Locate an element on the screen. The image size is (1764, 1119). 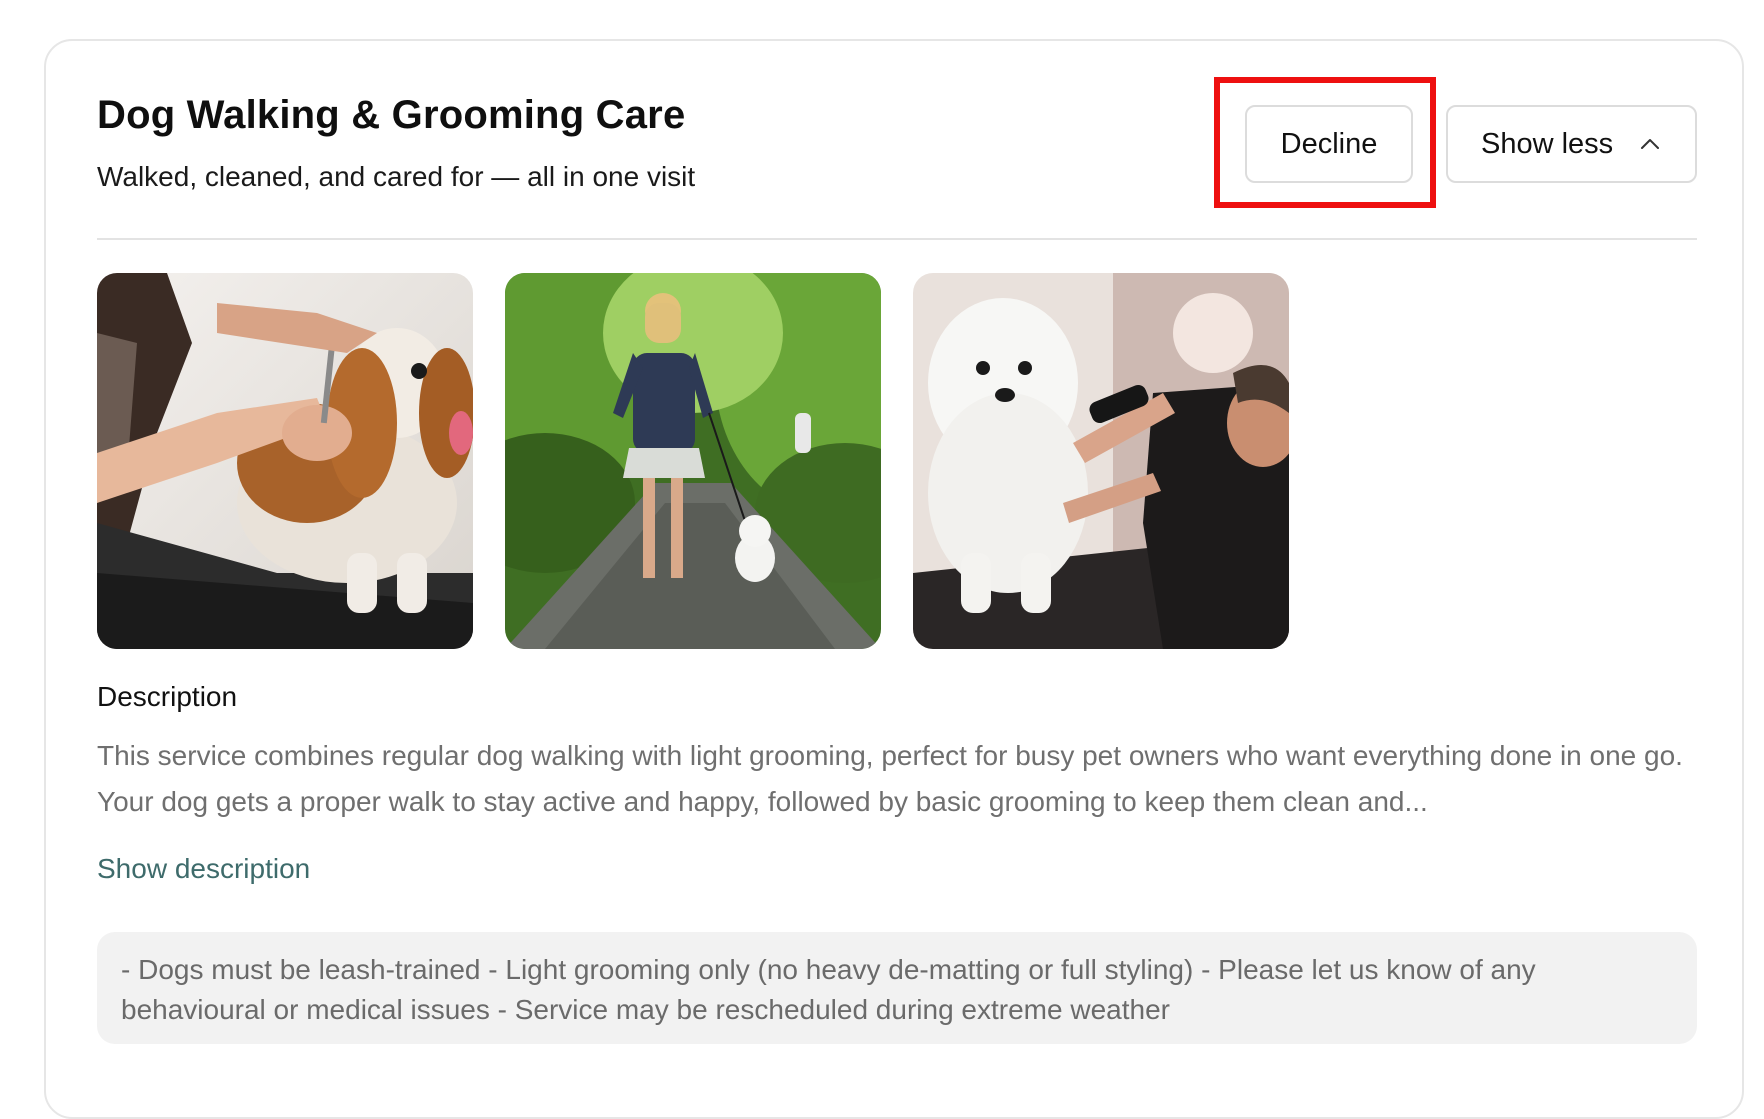
photo-groomer-brushing-cavalier-spaniel is located at coordinates (285, 461).